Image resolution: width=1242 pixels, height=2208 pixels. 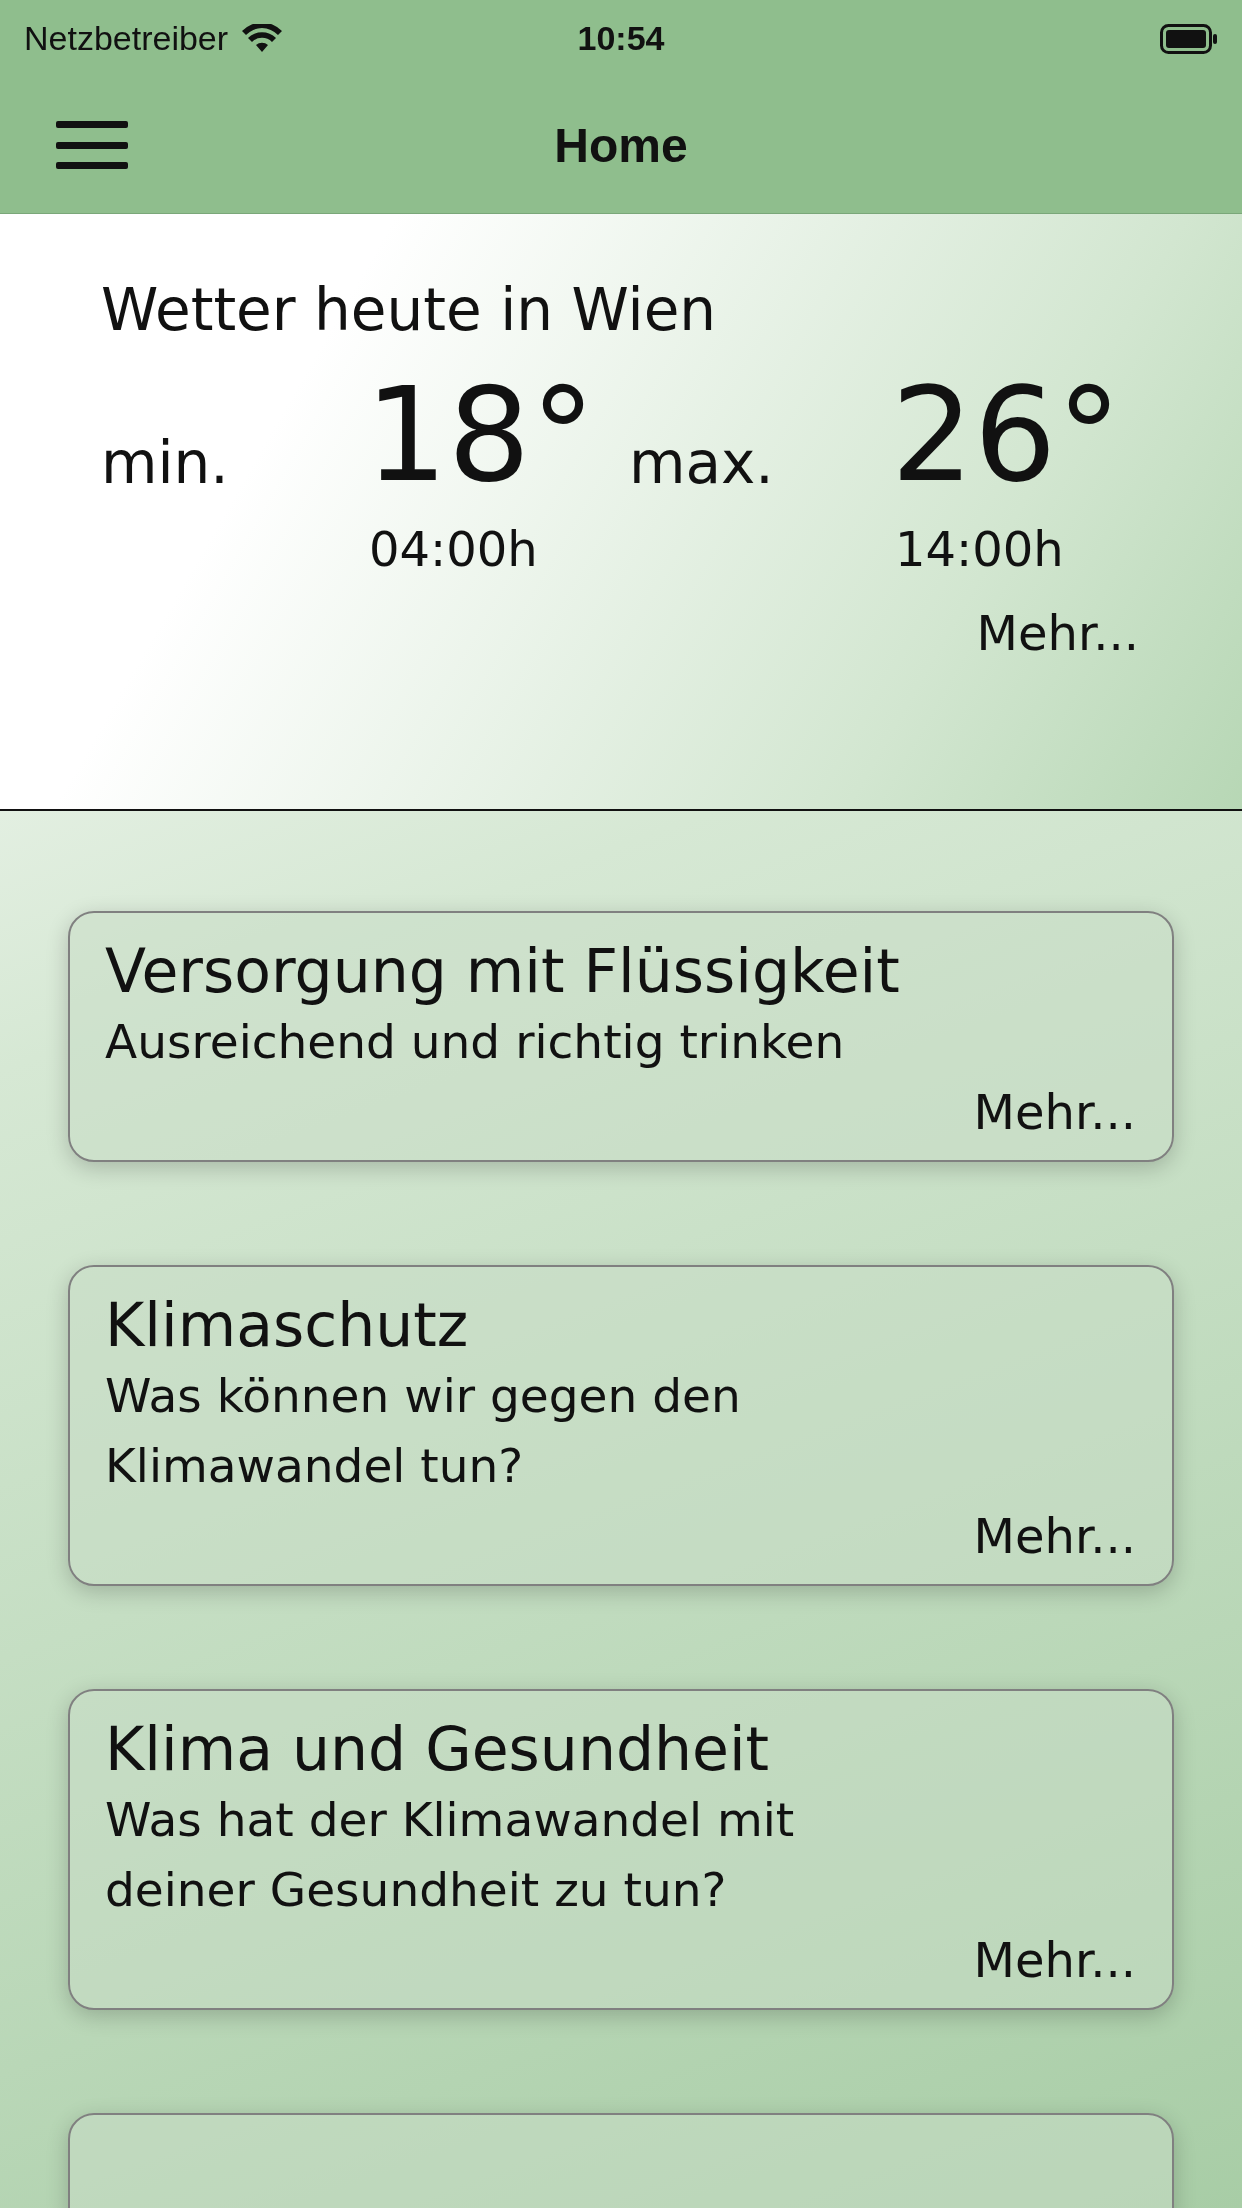 What do you see at coordinates (287, 1324) in the screenshot?
I see `card-title: Klimaschutz` at bounding box center [287, 1324].